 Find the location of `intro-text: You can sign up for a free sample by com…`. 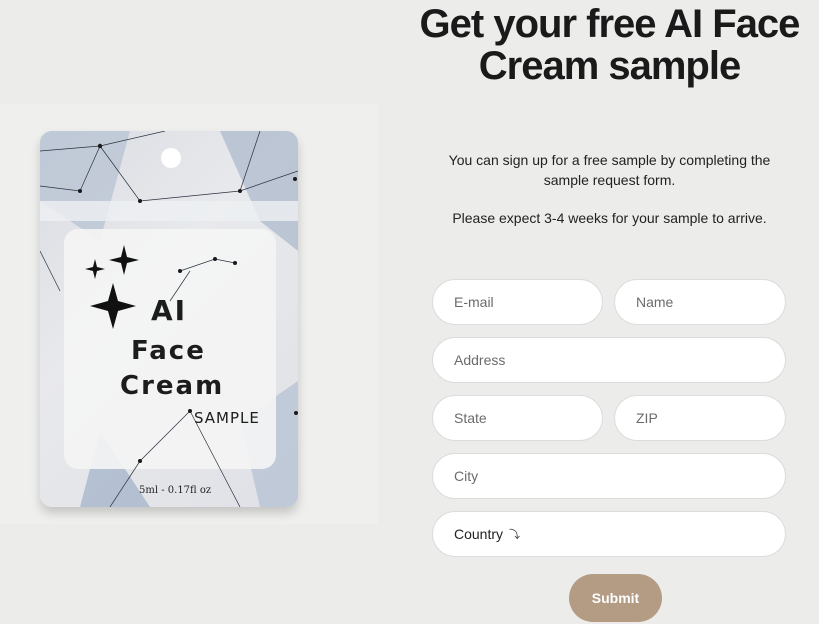

intro-text: You can sign up for a free sample by com… is located at coordinates (609, 170).